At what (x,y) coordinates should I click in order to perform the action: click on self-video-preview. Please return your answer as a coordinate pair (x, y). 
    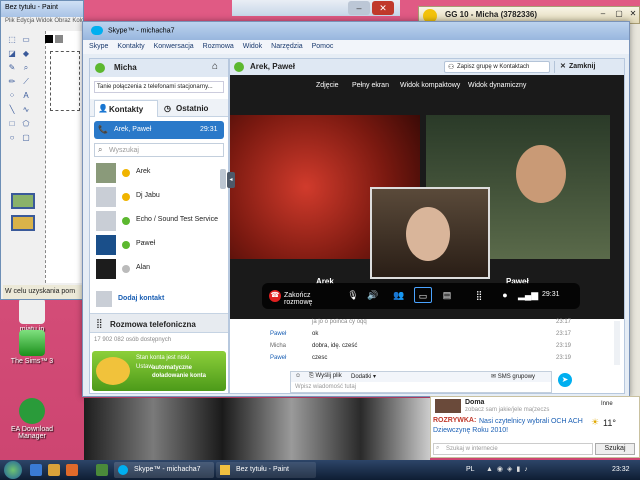
    Looking at the image, I should click on (430, 233).